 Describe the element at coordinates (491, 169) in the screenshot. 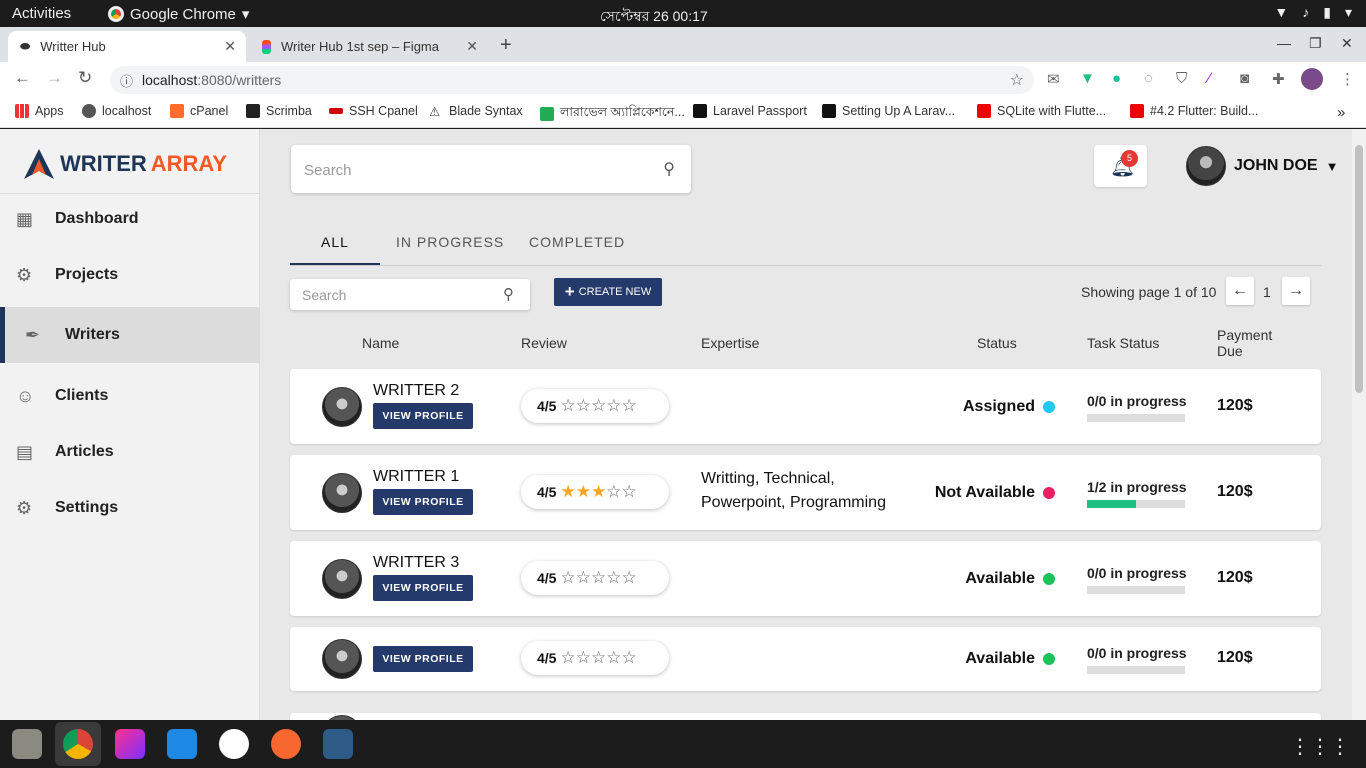

I see `global-search-input: Search ⚲` at that location.